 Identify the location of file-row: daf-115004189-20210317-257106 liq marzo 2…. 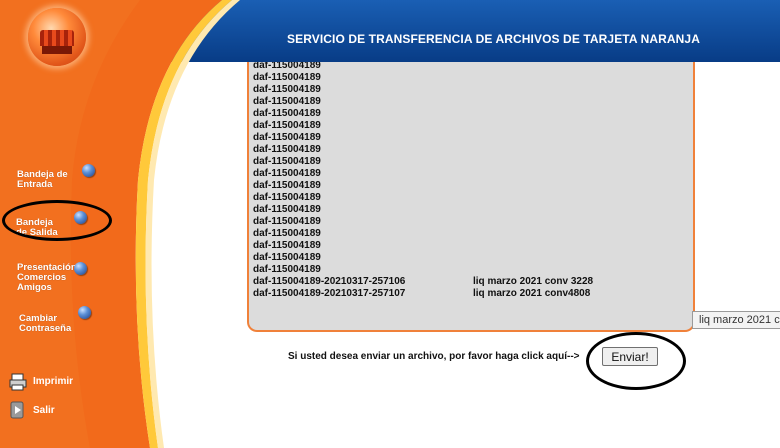
(423, 282).